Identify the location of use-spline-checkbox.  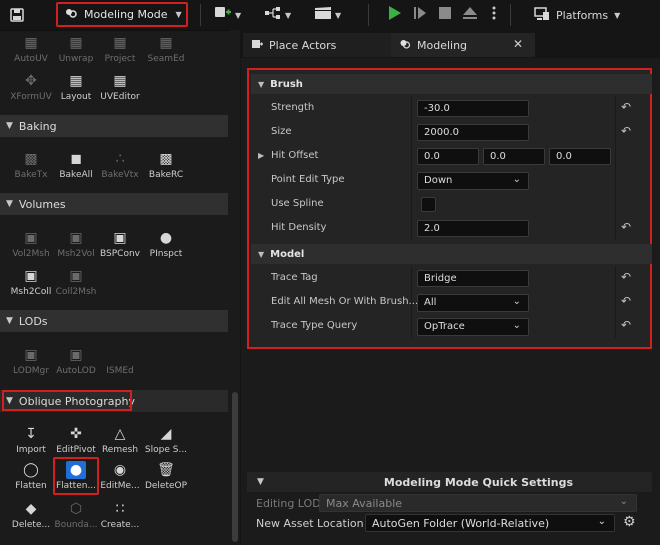
(428, 204).